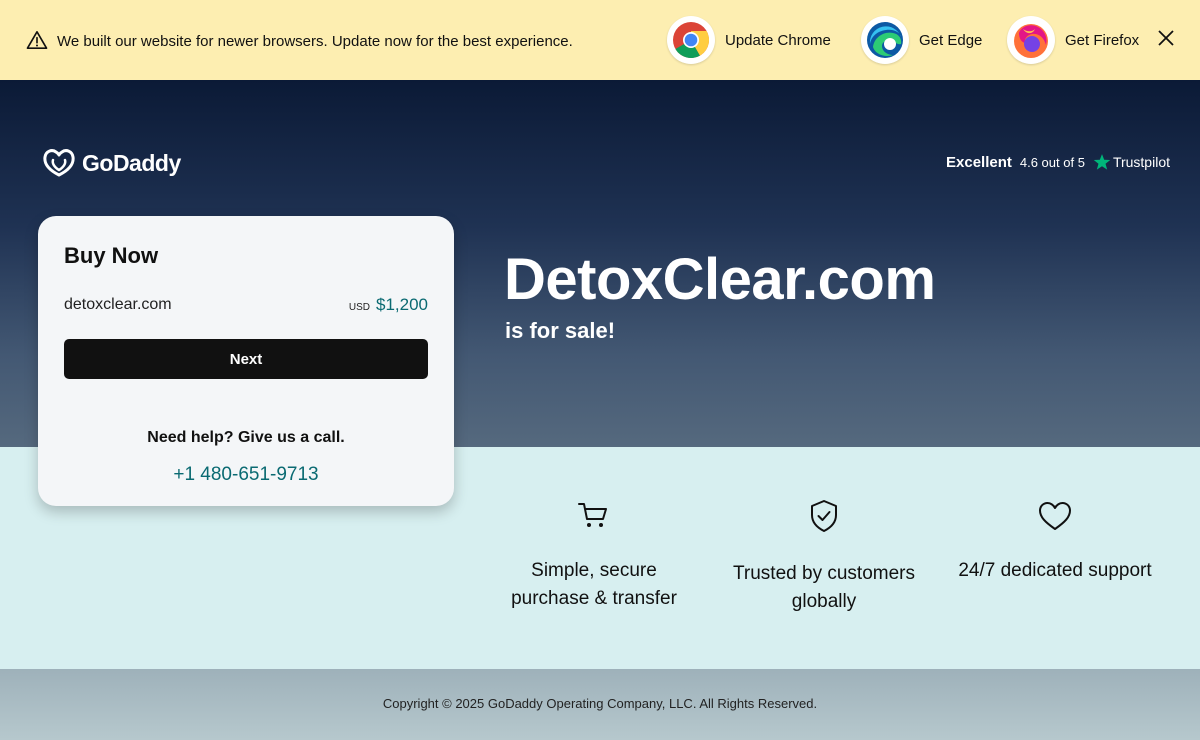 The height and width of the screenshot is (740, 1200). I want to click on brand-name: GoDaddy, so click(131, 162).